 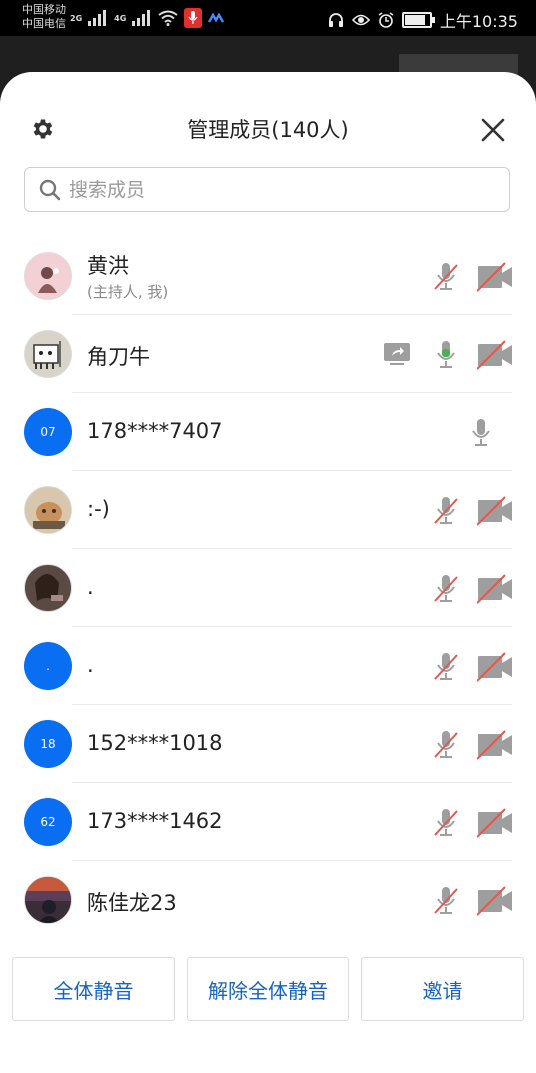 I want to click on clock-time: 上午10:35, so click(x=478, y=21).